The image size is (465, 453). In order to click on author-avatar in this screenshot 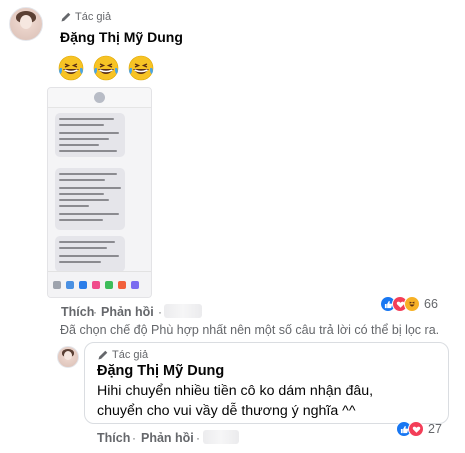, I will do `click(26, 24)`.